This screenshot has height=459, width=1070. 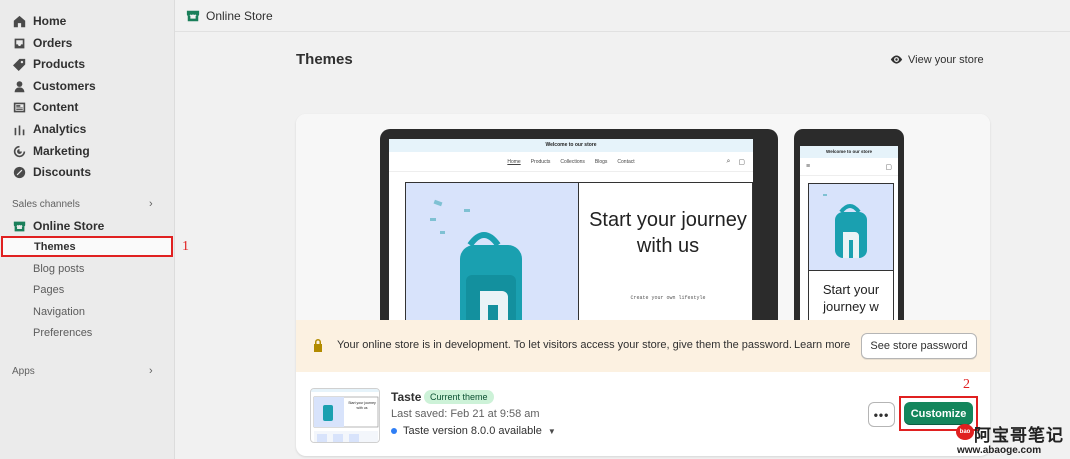 I want to click on sidebar-item-label: Customers, so click(x=64, y=86).